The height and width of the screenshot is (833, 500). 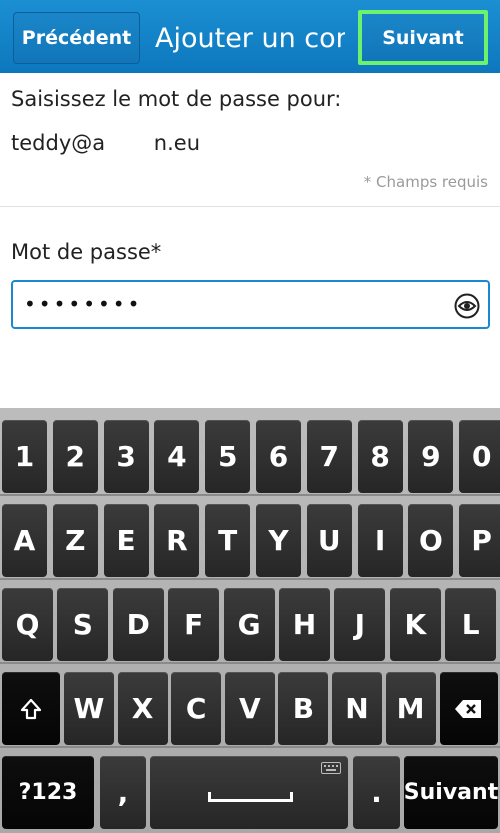 I want to click on key-n: N, so click(x=357, y=708).